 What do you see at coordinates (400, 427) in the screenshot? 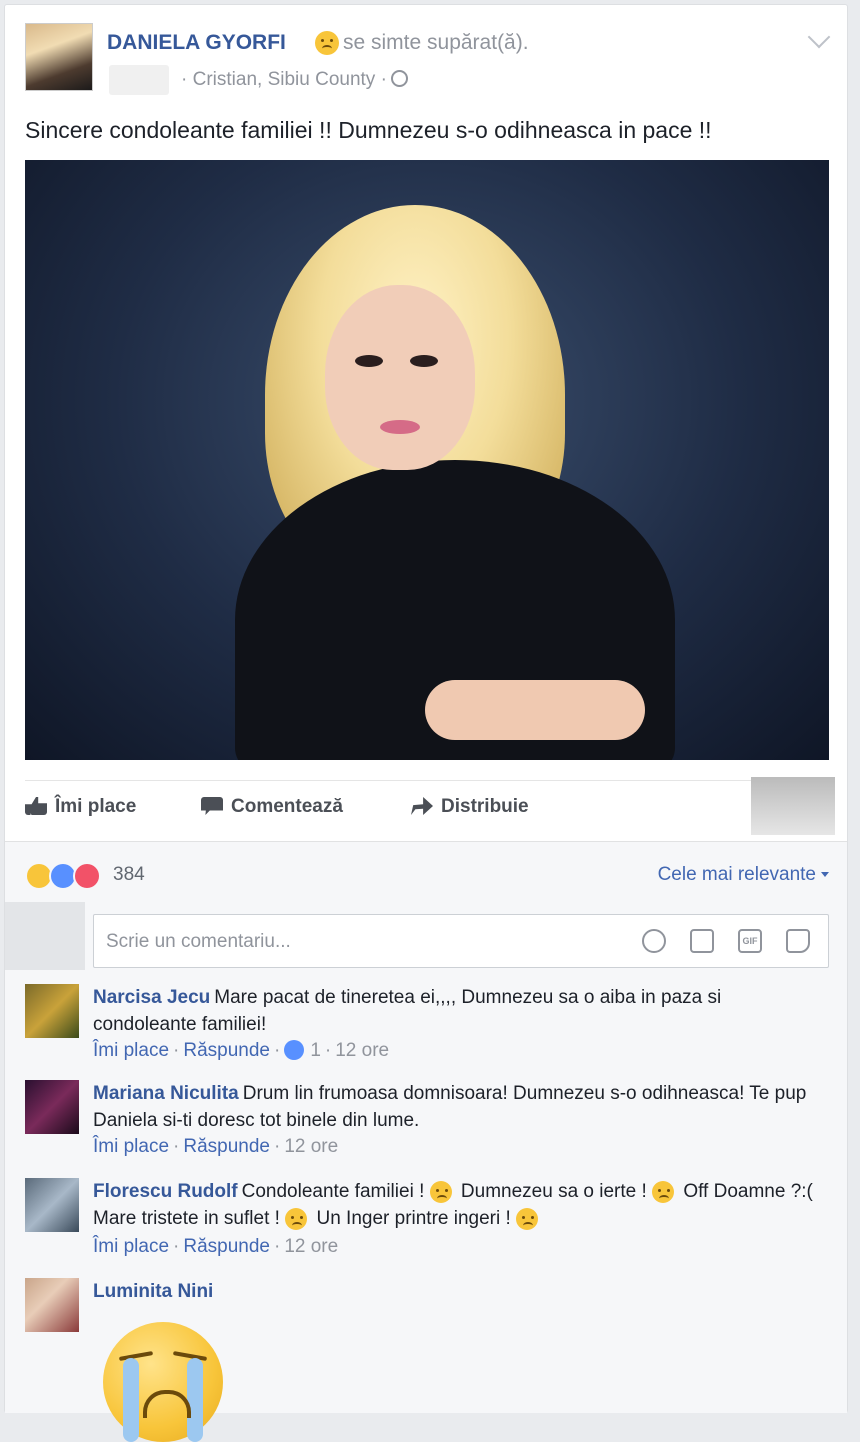
I see `photo-lips` at bounding box center [400, 427].